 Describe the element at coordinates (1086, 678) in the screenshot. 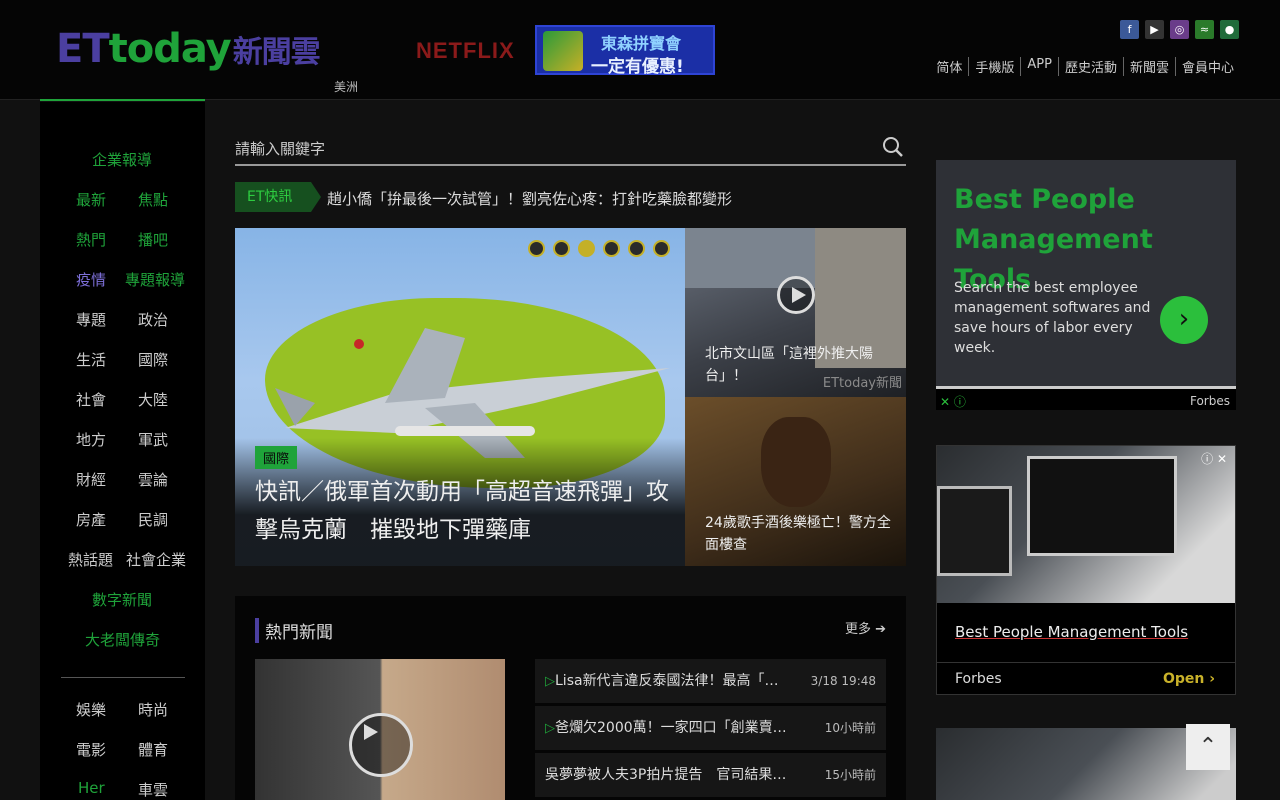

I see `ad-footer: Forbes Open ›` at that location.